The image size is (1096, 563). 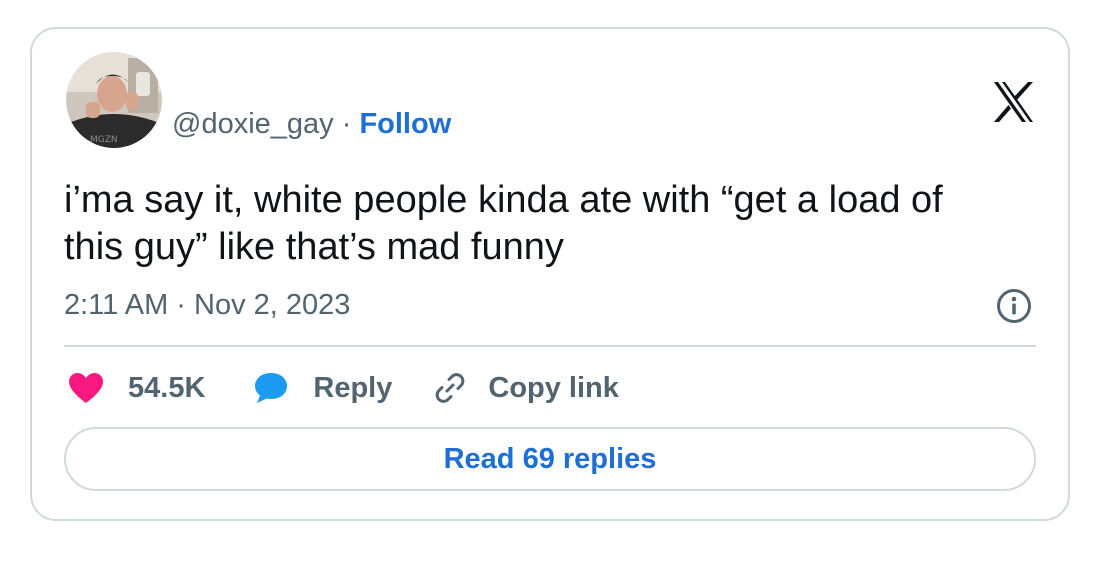 I want to click on read-replies-label: Read 69 replies, so click(x=550, y=458).